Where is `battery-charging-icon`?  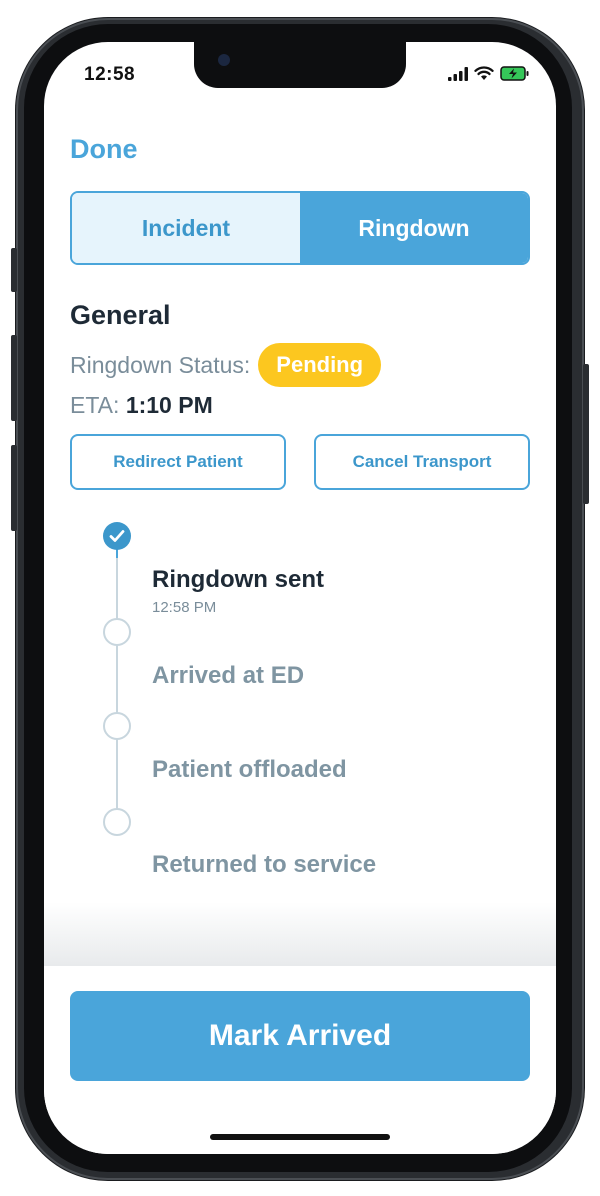
battery-charging-icon is located at coordinates (515, 76).